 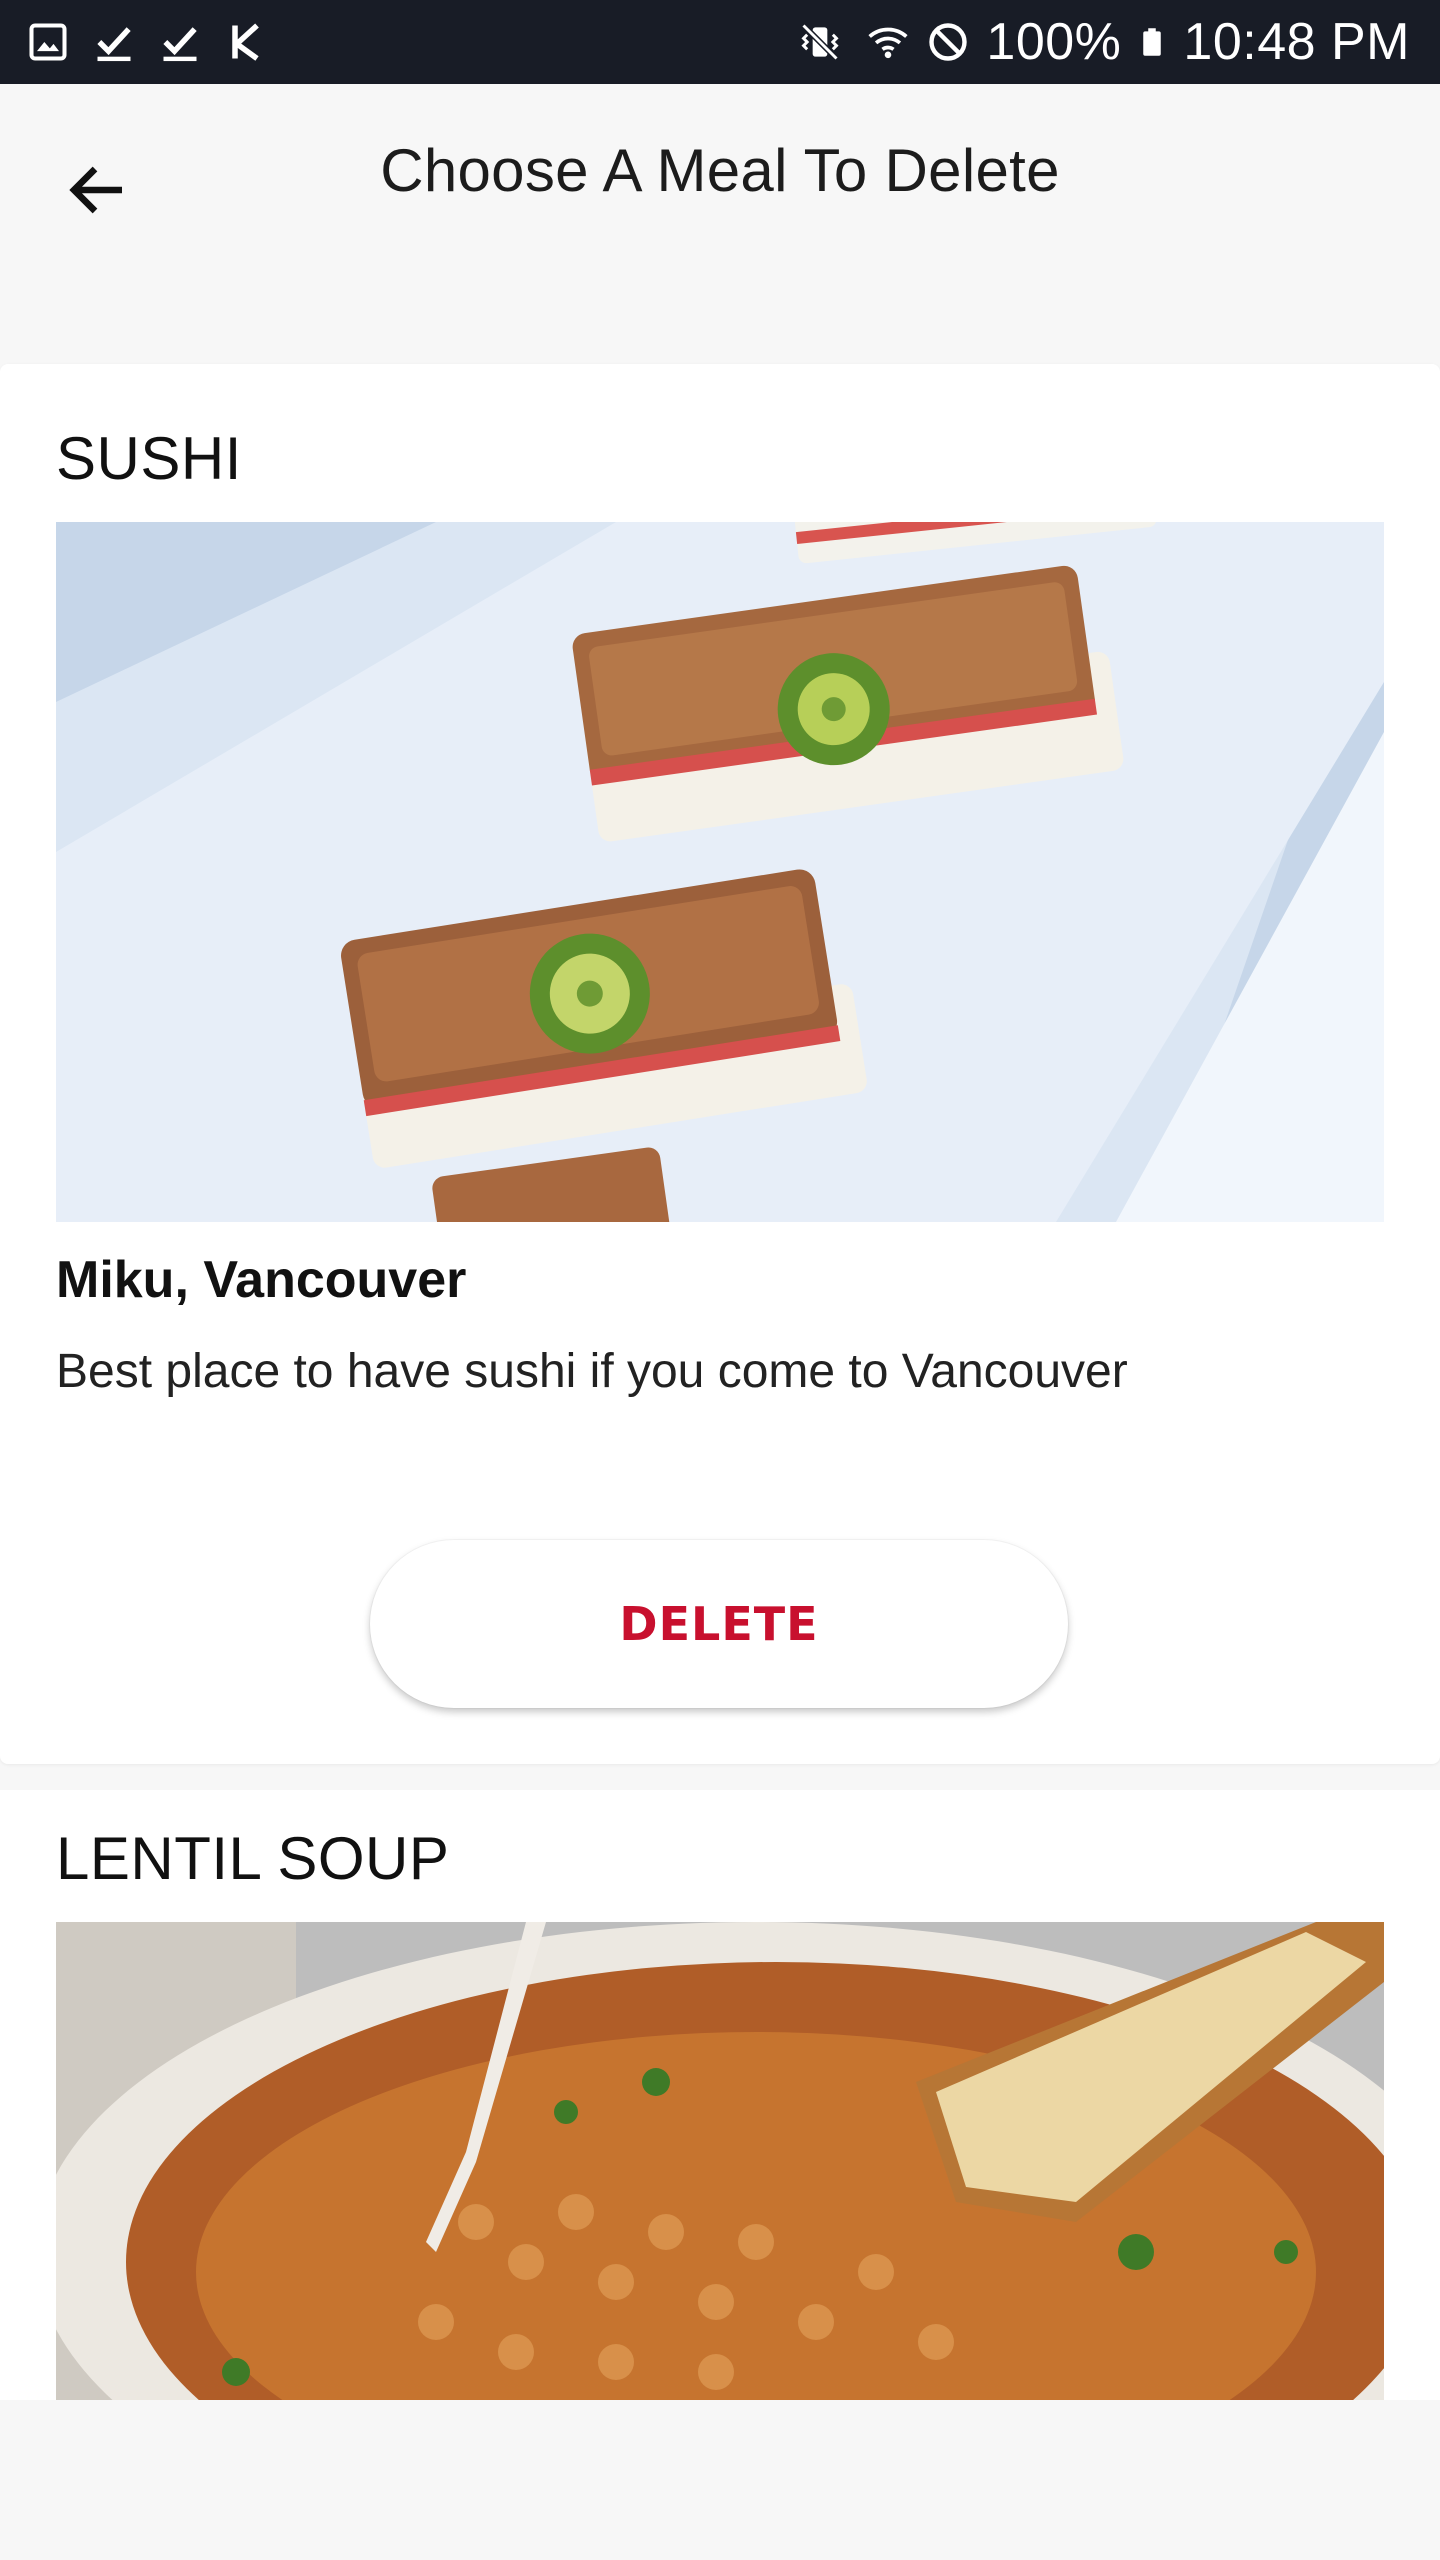 What do you see at coordinates (1152, 42) in the screenshot?
I see `battery-icon` at bounding box center [1152, 42].